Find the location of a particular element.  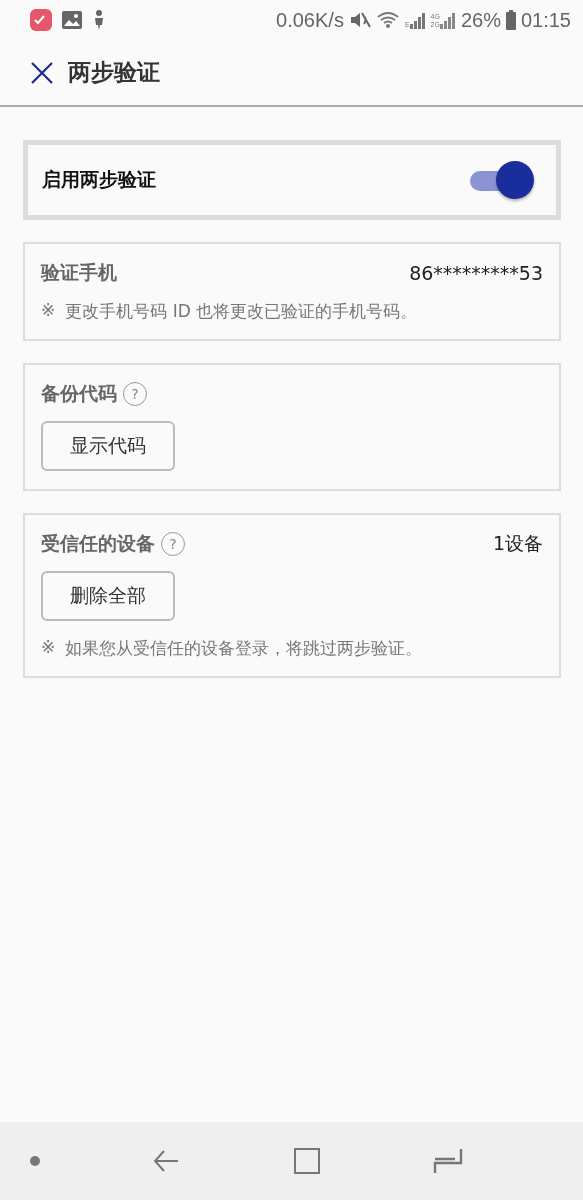

section-title: 验证手机 is located at coordinates (79, 272).